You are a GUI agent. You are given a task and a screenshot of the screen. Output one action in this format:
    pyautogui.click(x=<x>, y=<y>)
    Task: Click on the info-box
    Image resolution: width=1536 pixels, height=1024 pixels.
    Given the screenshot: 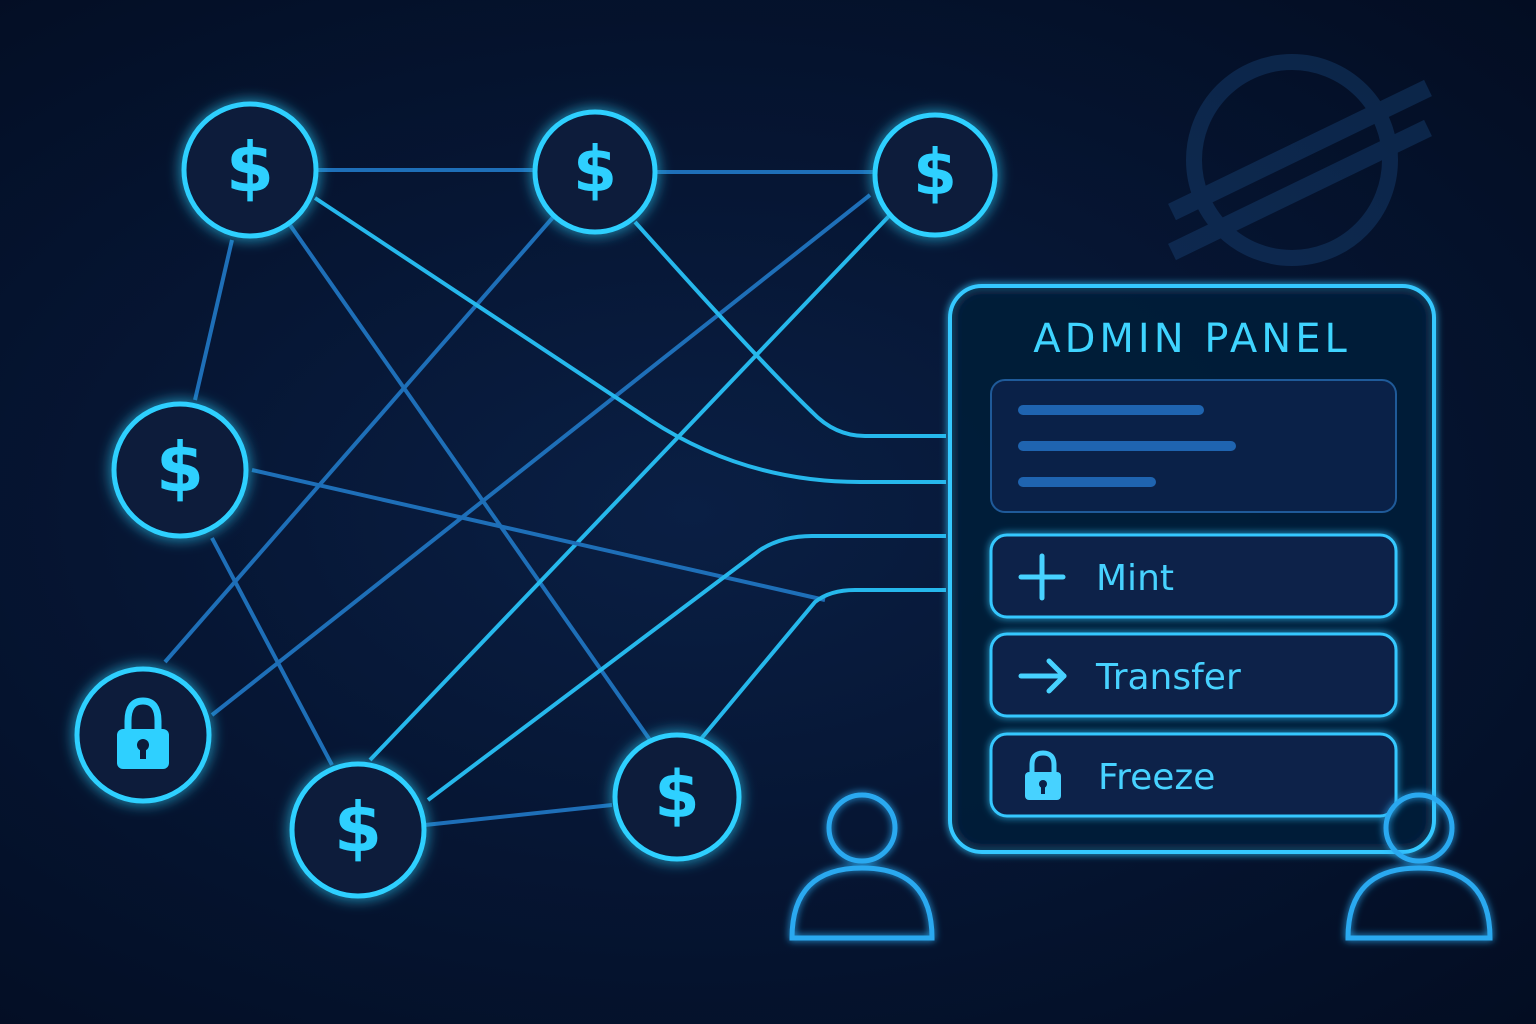 What is the action you would take?
    pyautogui.click(x=1193, y=446)
    